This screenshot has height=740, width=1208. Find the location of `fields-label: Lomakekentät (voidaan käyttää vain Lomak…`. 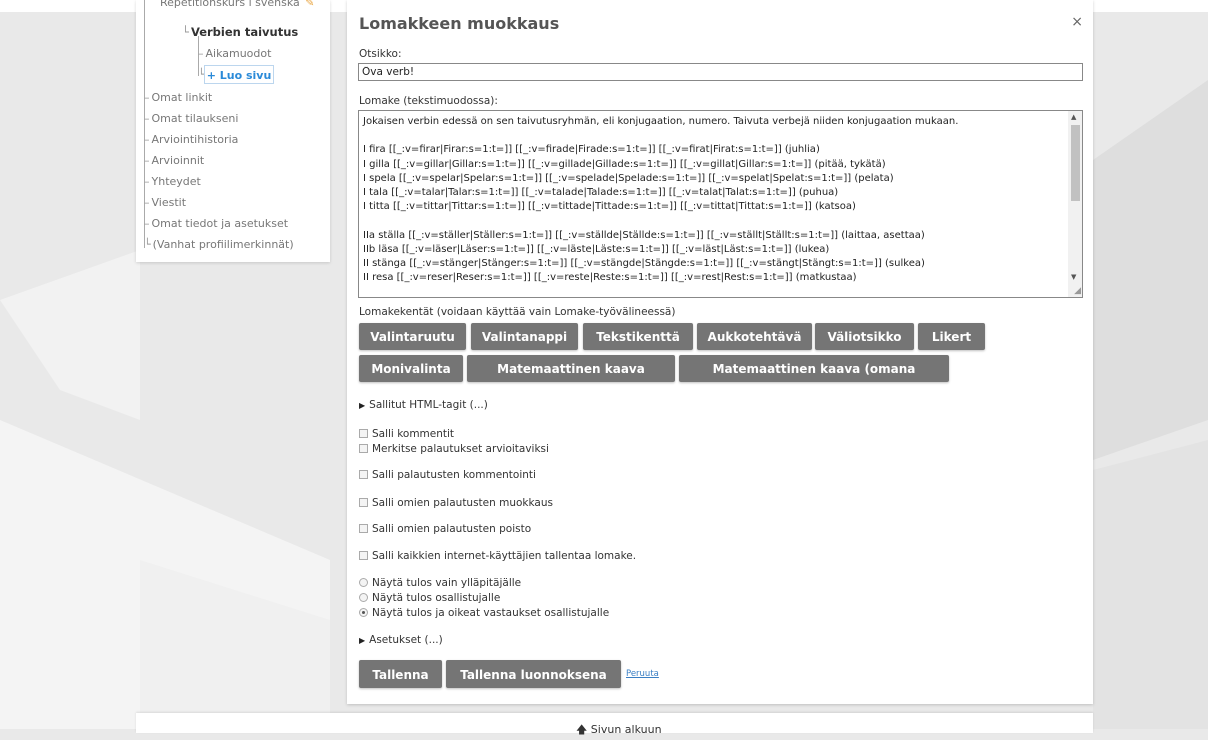

fields-label: Lomakekentät (voidaan käyttää vain Lomak… is located at coordinates (517, 312).